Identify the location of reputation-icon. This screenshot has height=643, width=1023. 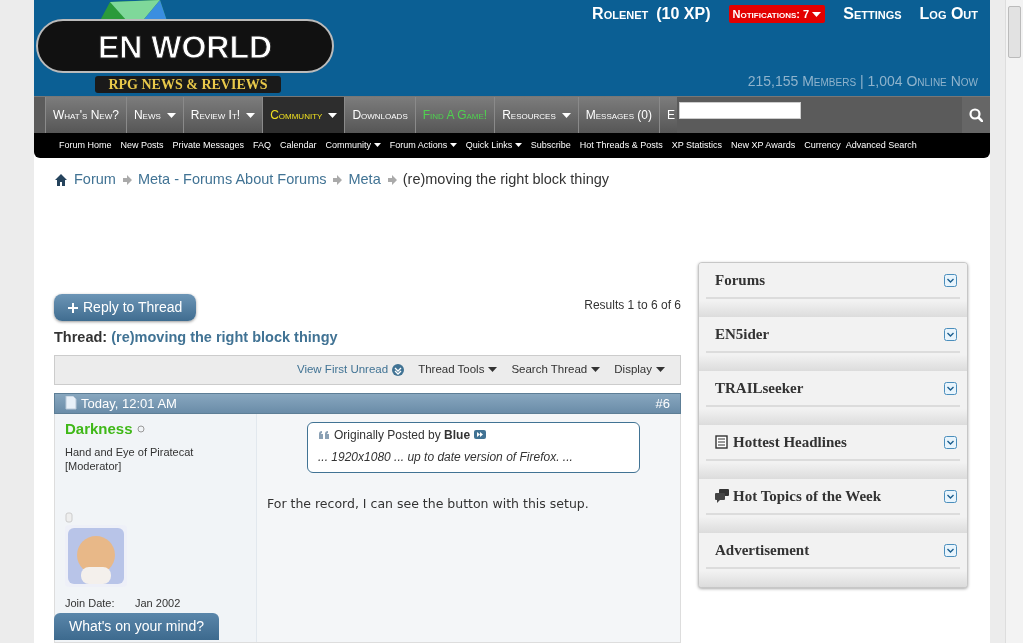
(69, 517).